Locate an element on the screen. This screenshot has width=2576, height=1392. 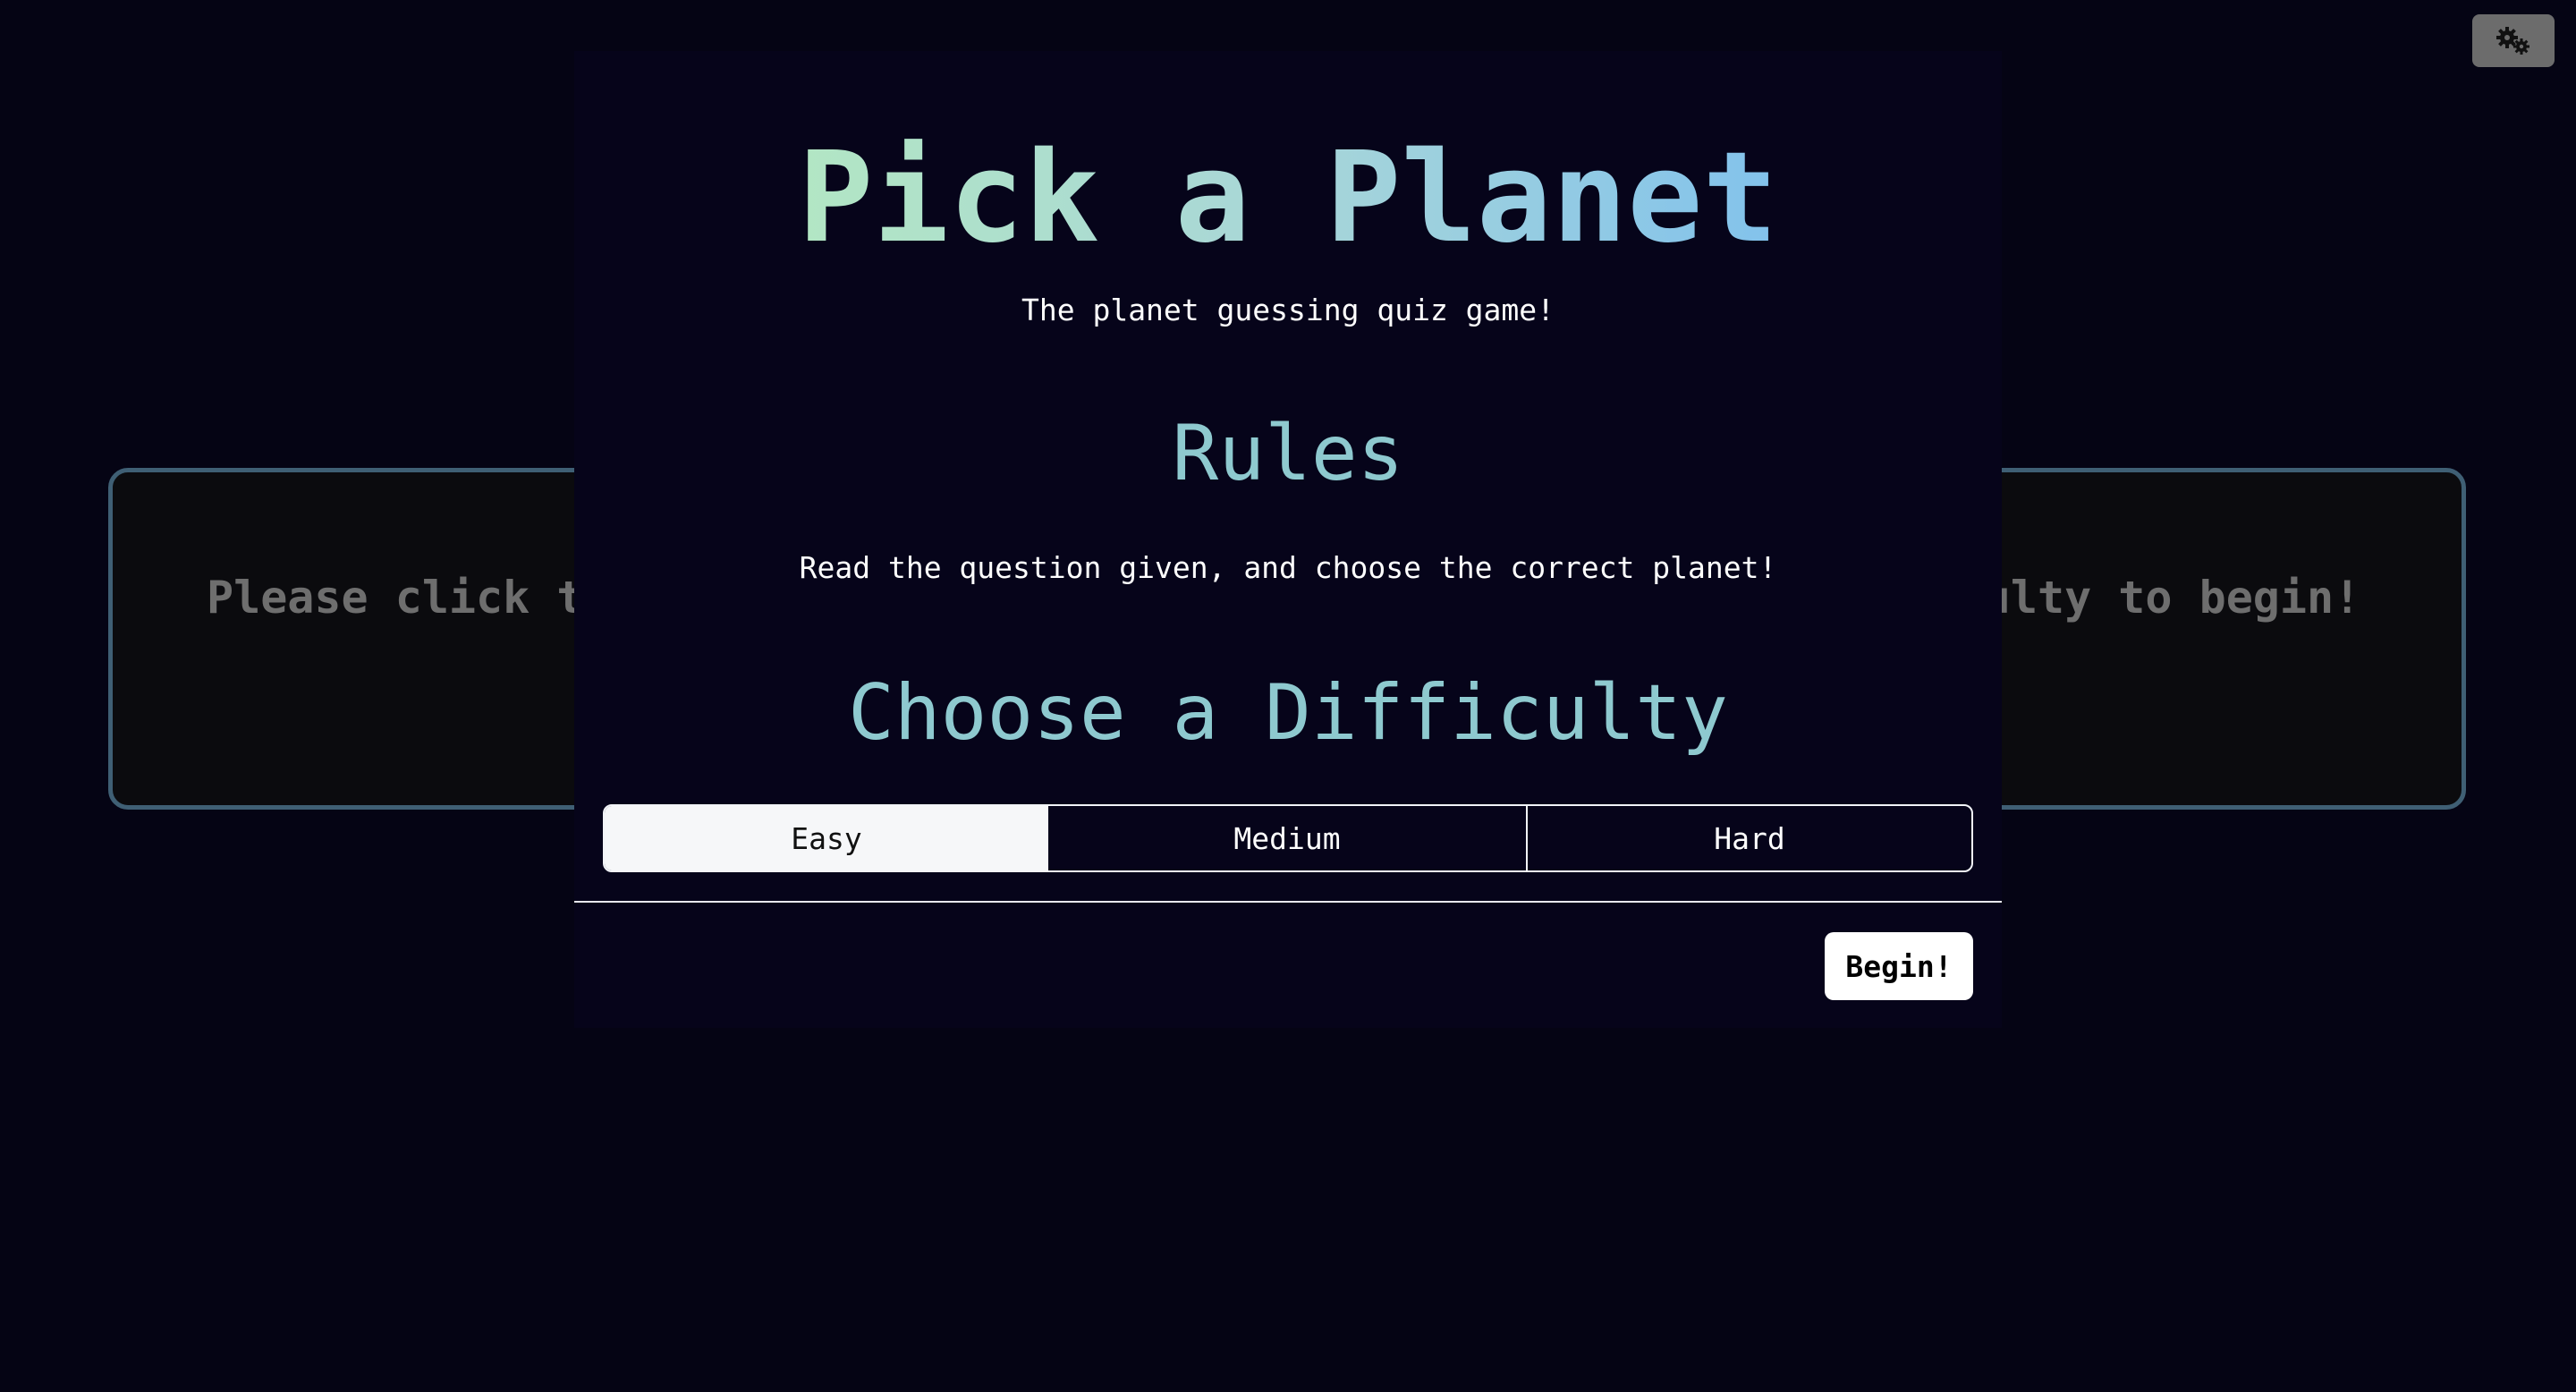
game-subtitle: The planet guessing quiz game! is located at coordinates (1288, 310).